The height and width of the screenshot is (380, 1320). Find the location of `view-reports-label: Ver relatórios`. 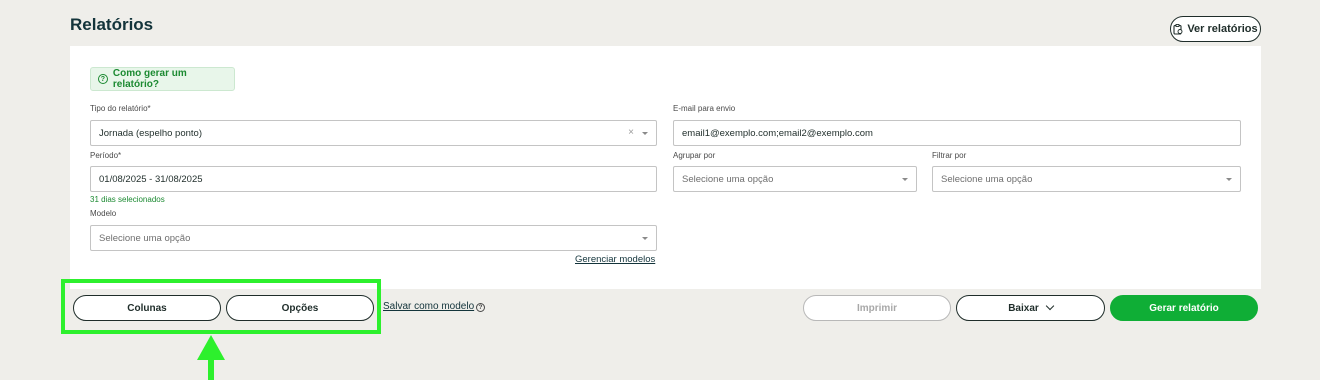

view-reports-label: Ver relatórios is located at coordinates (1222, 29).